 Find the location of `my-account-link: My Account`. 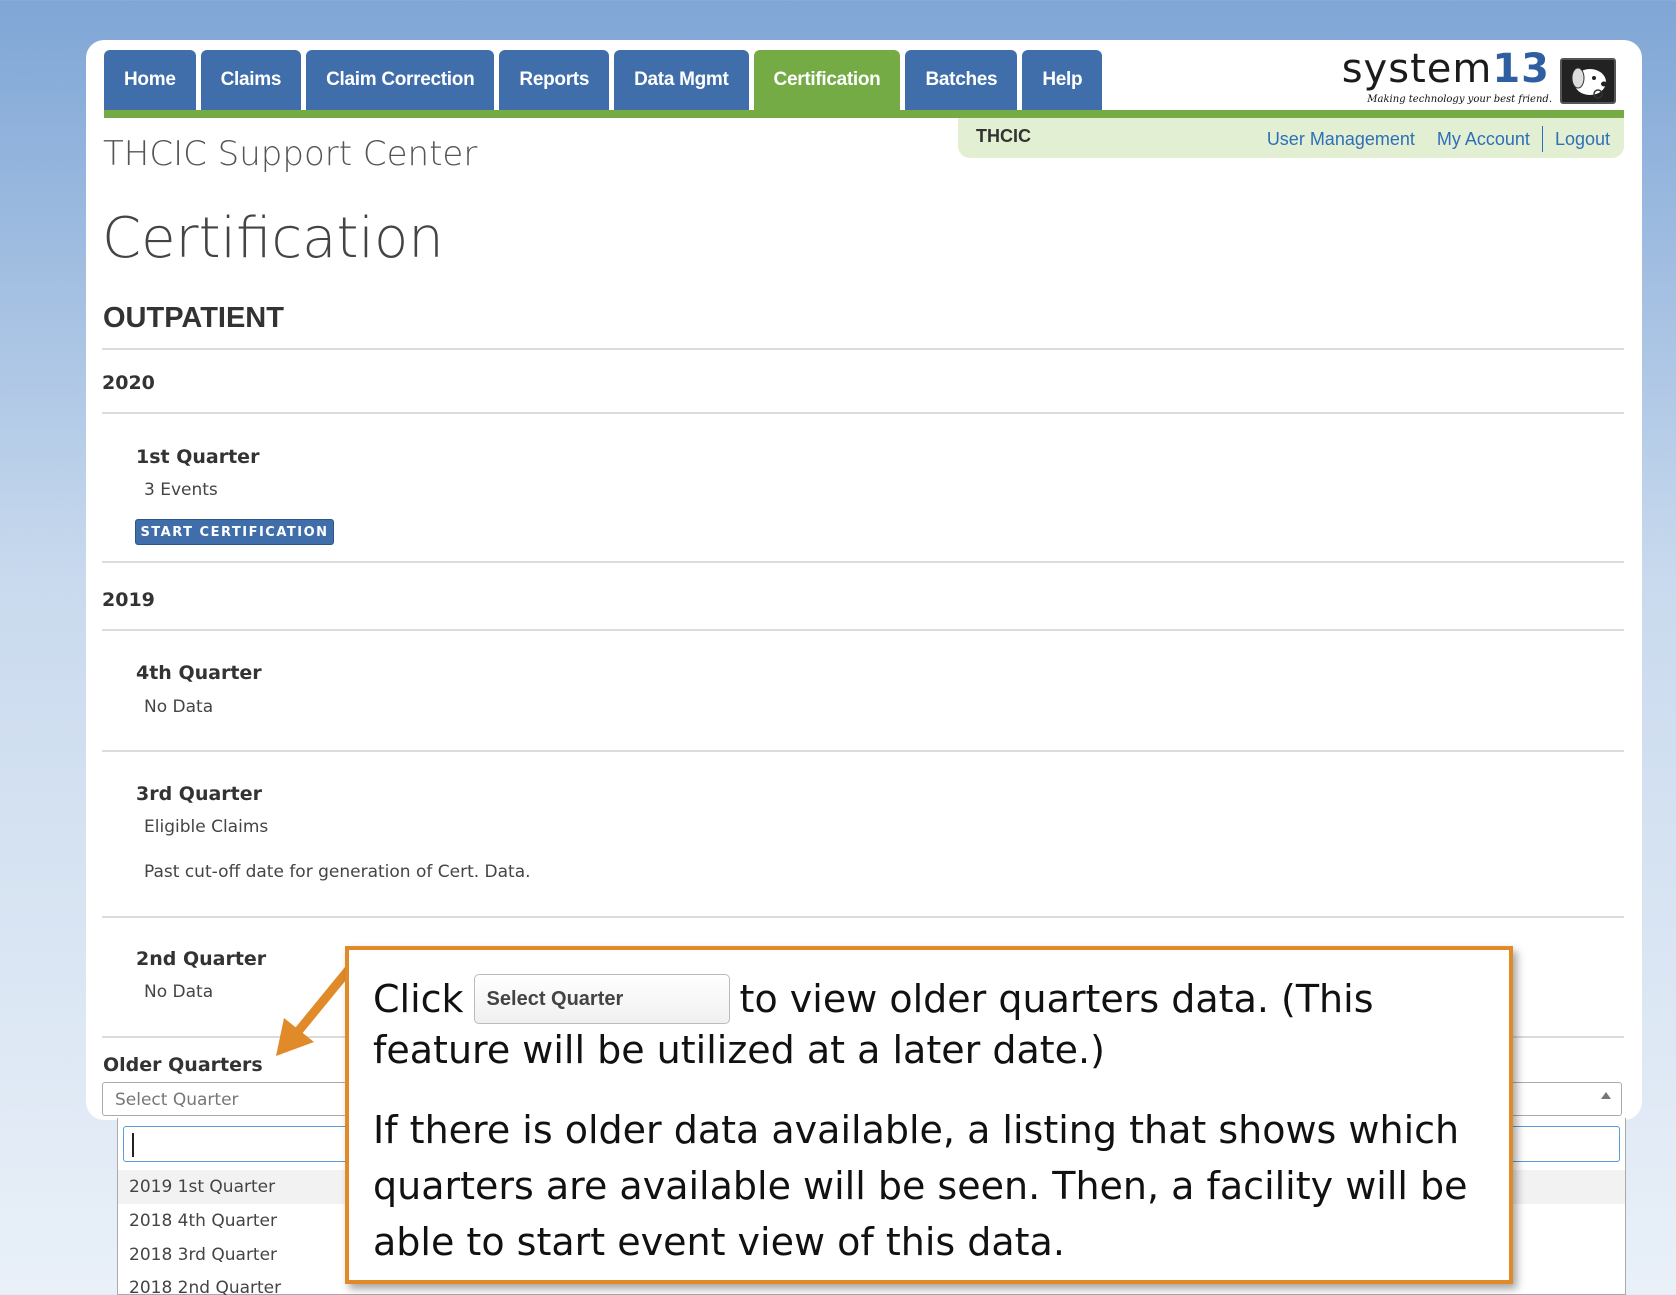

my-account-link: My Account is located at coordinates (1483, 139).